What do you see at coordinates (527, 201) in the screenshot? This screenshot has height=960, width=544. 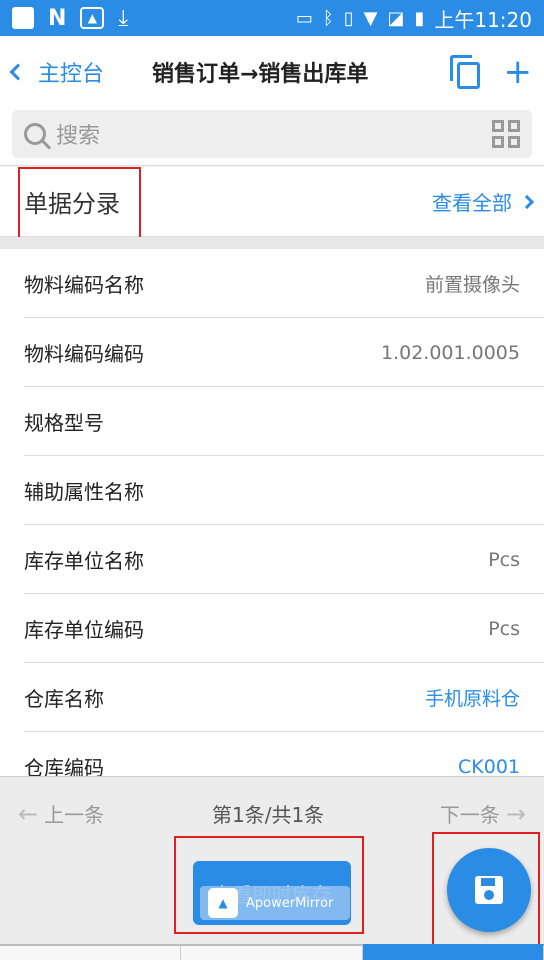 I see `chevron-right-icon` at bounding box center [527, 201].